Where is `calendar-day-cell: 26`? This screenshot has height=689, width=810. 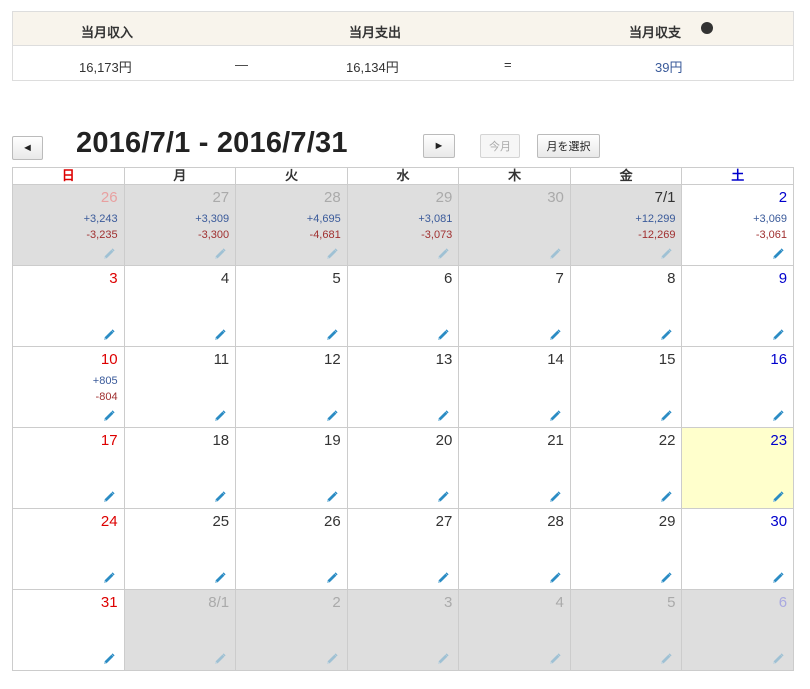 calendar-day-cell: 26 is located at coordinates (292, 549).